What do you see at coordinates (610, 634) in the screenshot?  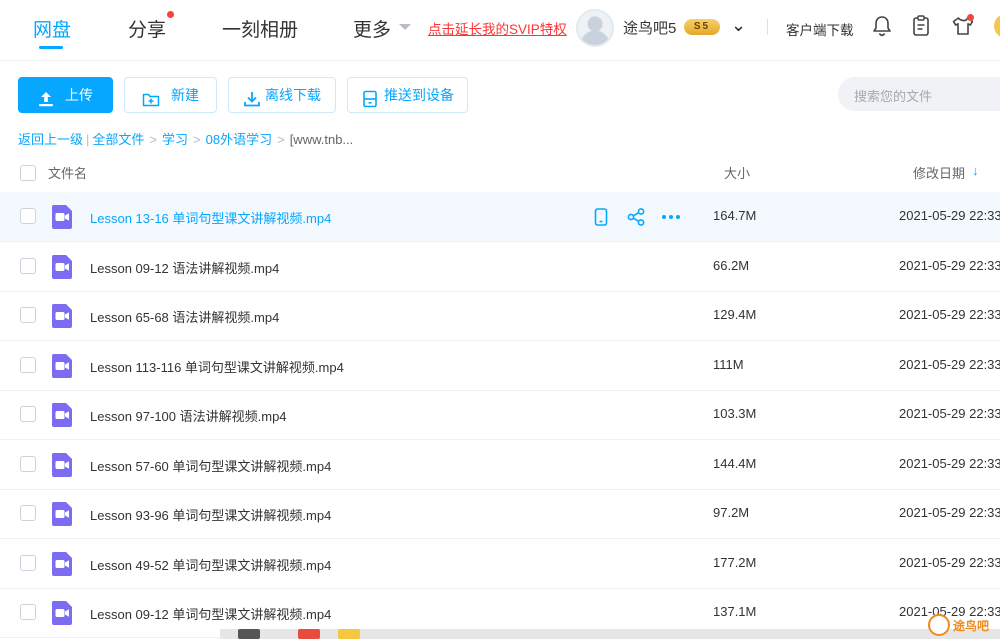 I see `taskbar-strip` at bounding box center [610, 634].